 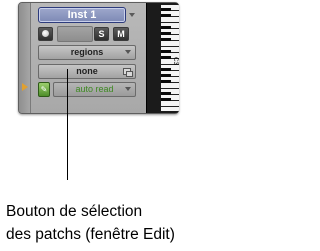 I want to click on automation-figure-icon: ✎, so click(x=44, y=89).